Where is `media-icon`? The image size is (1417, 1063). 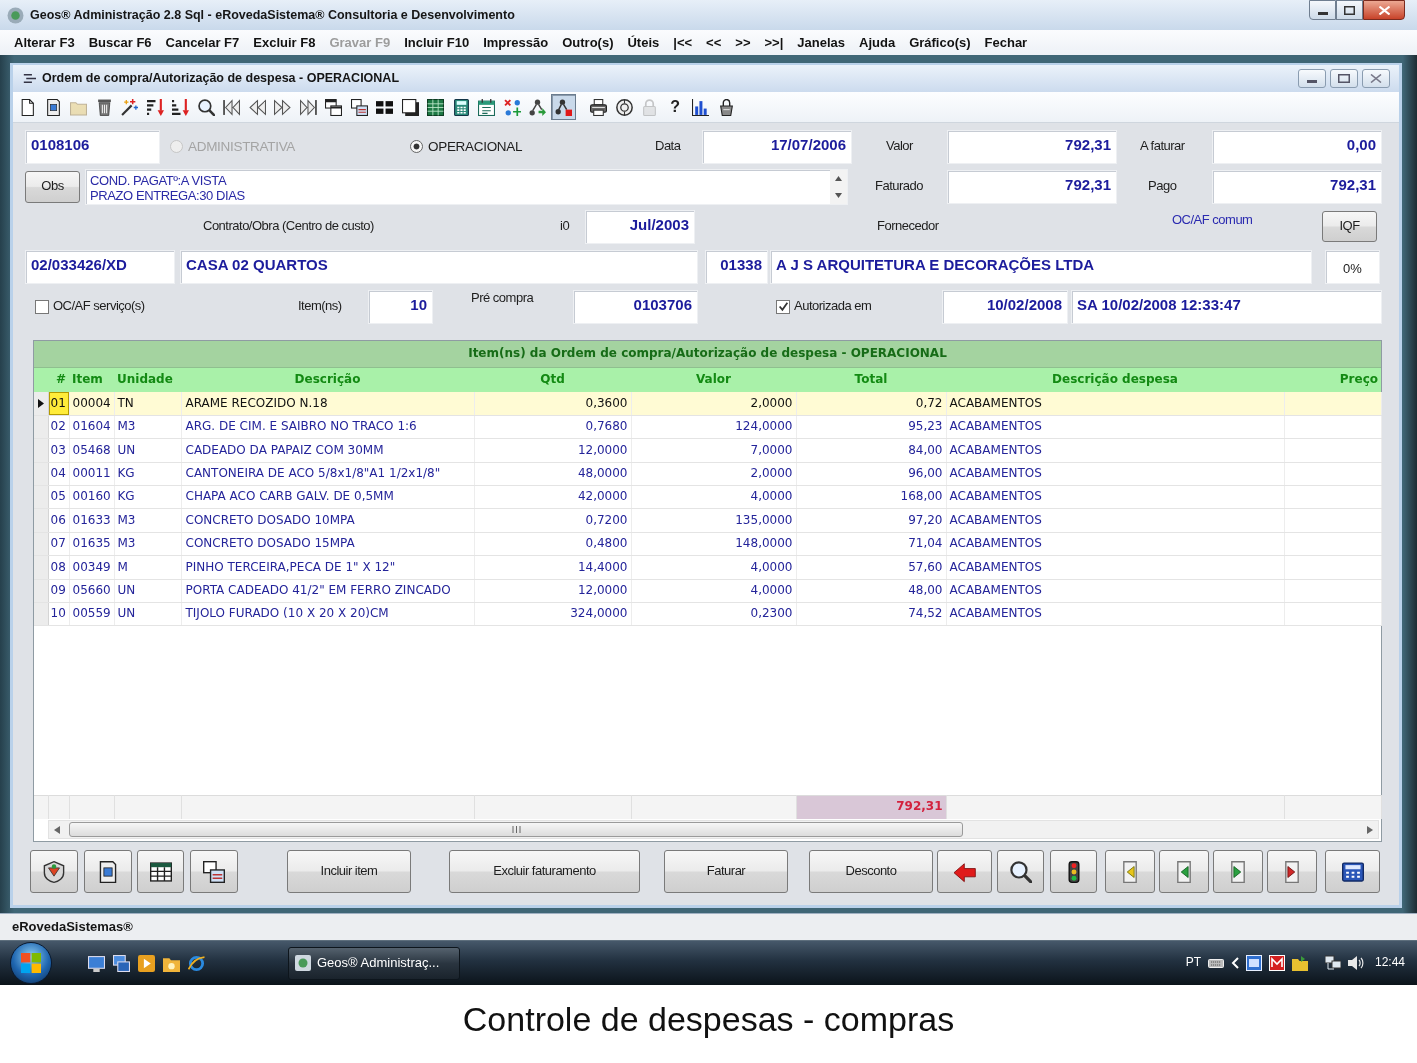 media-icon is located at coordinates (146, 963).